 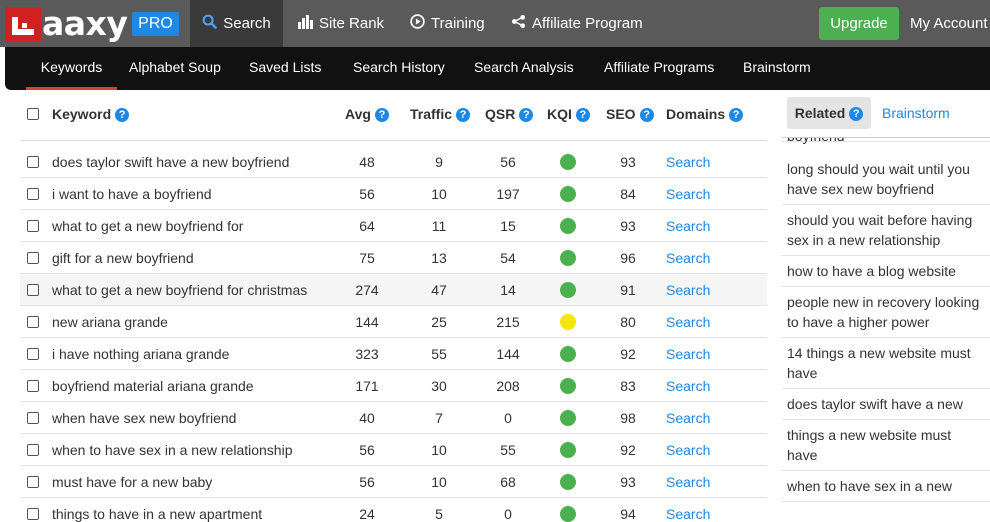 I want to click on avg-cell: 323, so click(x=367, y=354).